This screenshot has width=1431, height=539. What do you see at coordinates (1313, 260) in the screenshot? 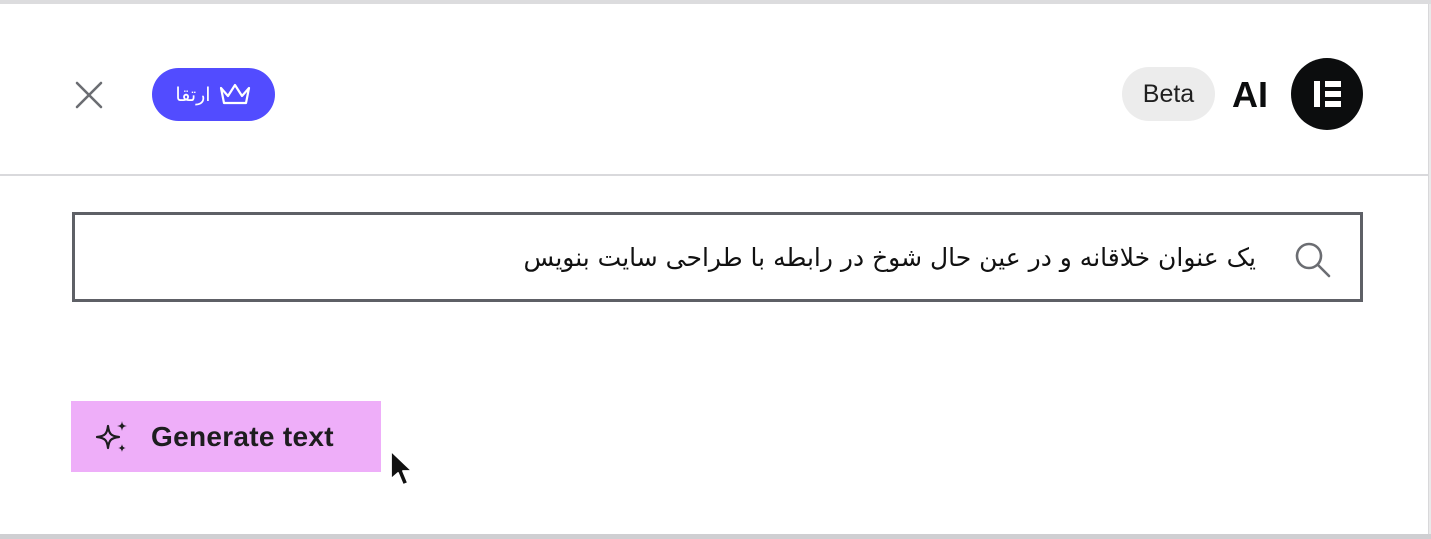
I see `search-icon` at bounding box center [1313, 260].